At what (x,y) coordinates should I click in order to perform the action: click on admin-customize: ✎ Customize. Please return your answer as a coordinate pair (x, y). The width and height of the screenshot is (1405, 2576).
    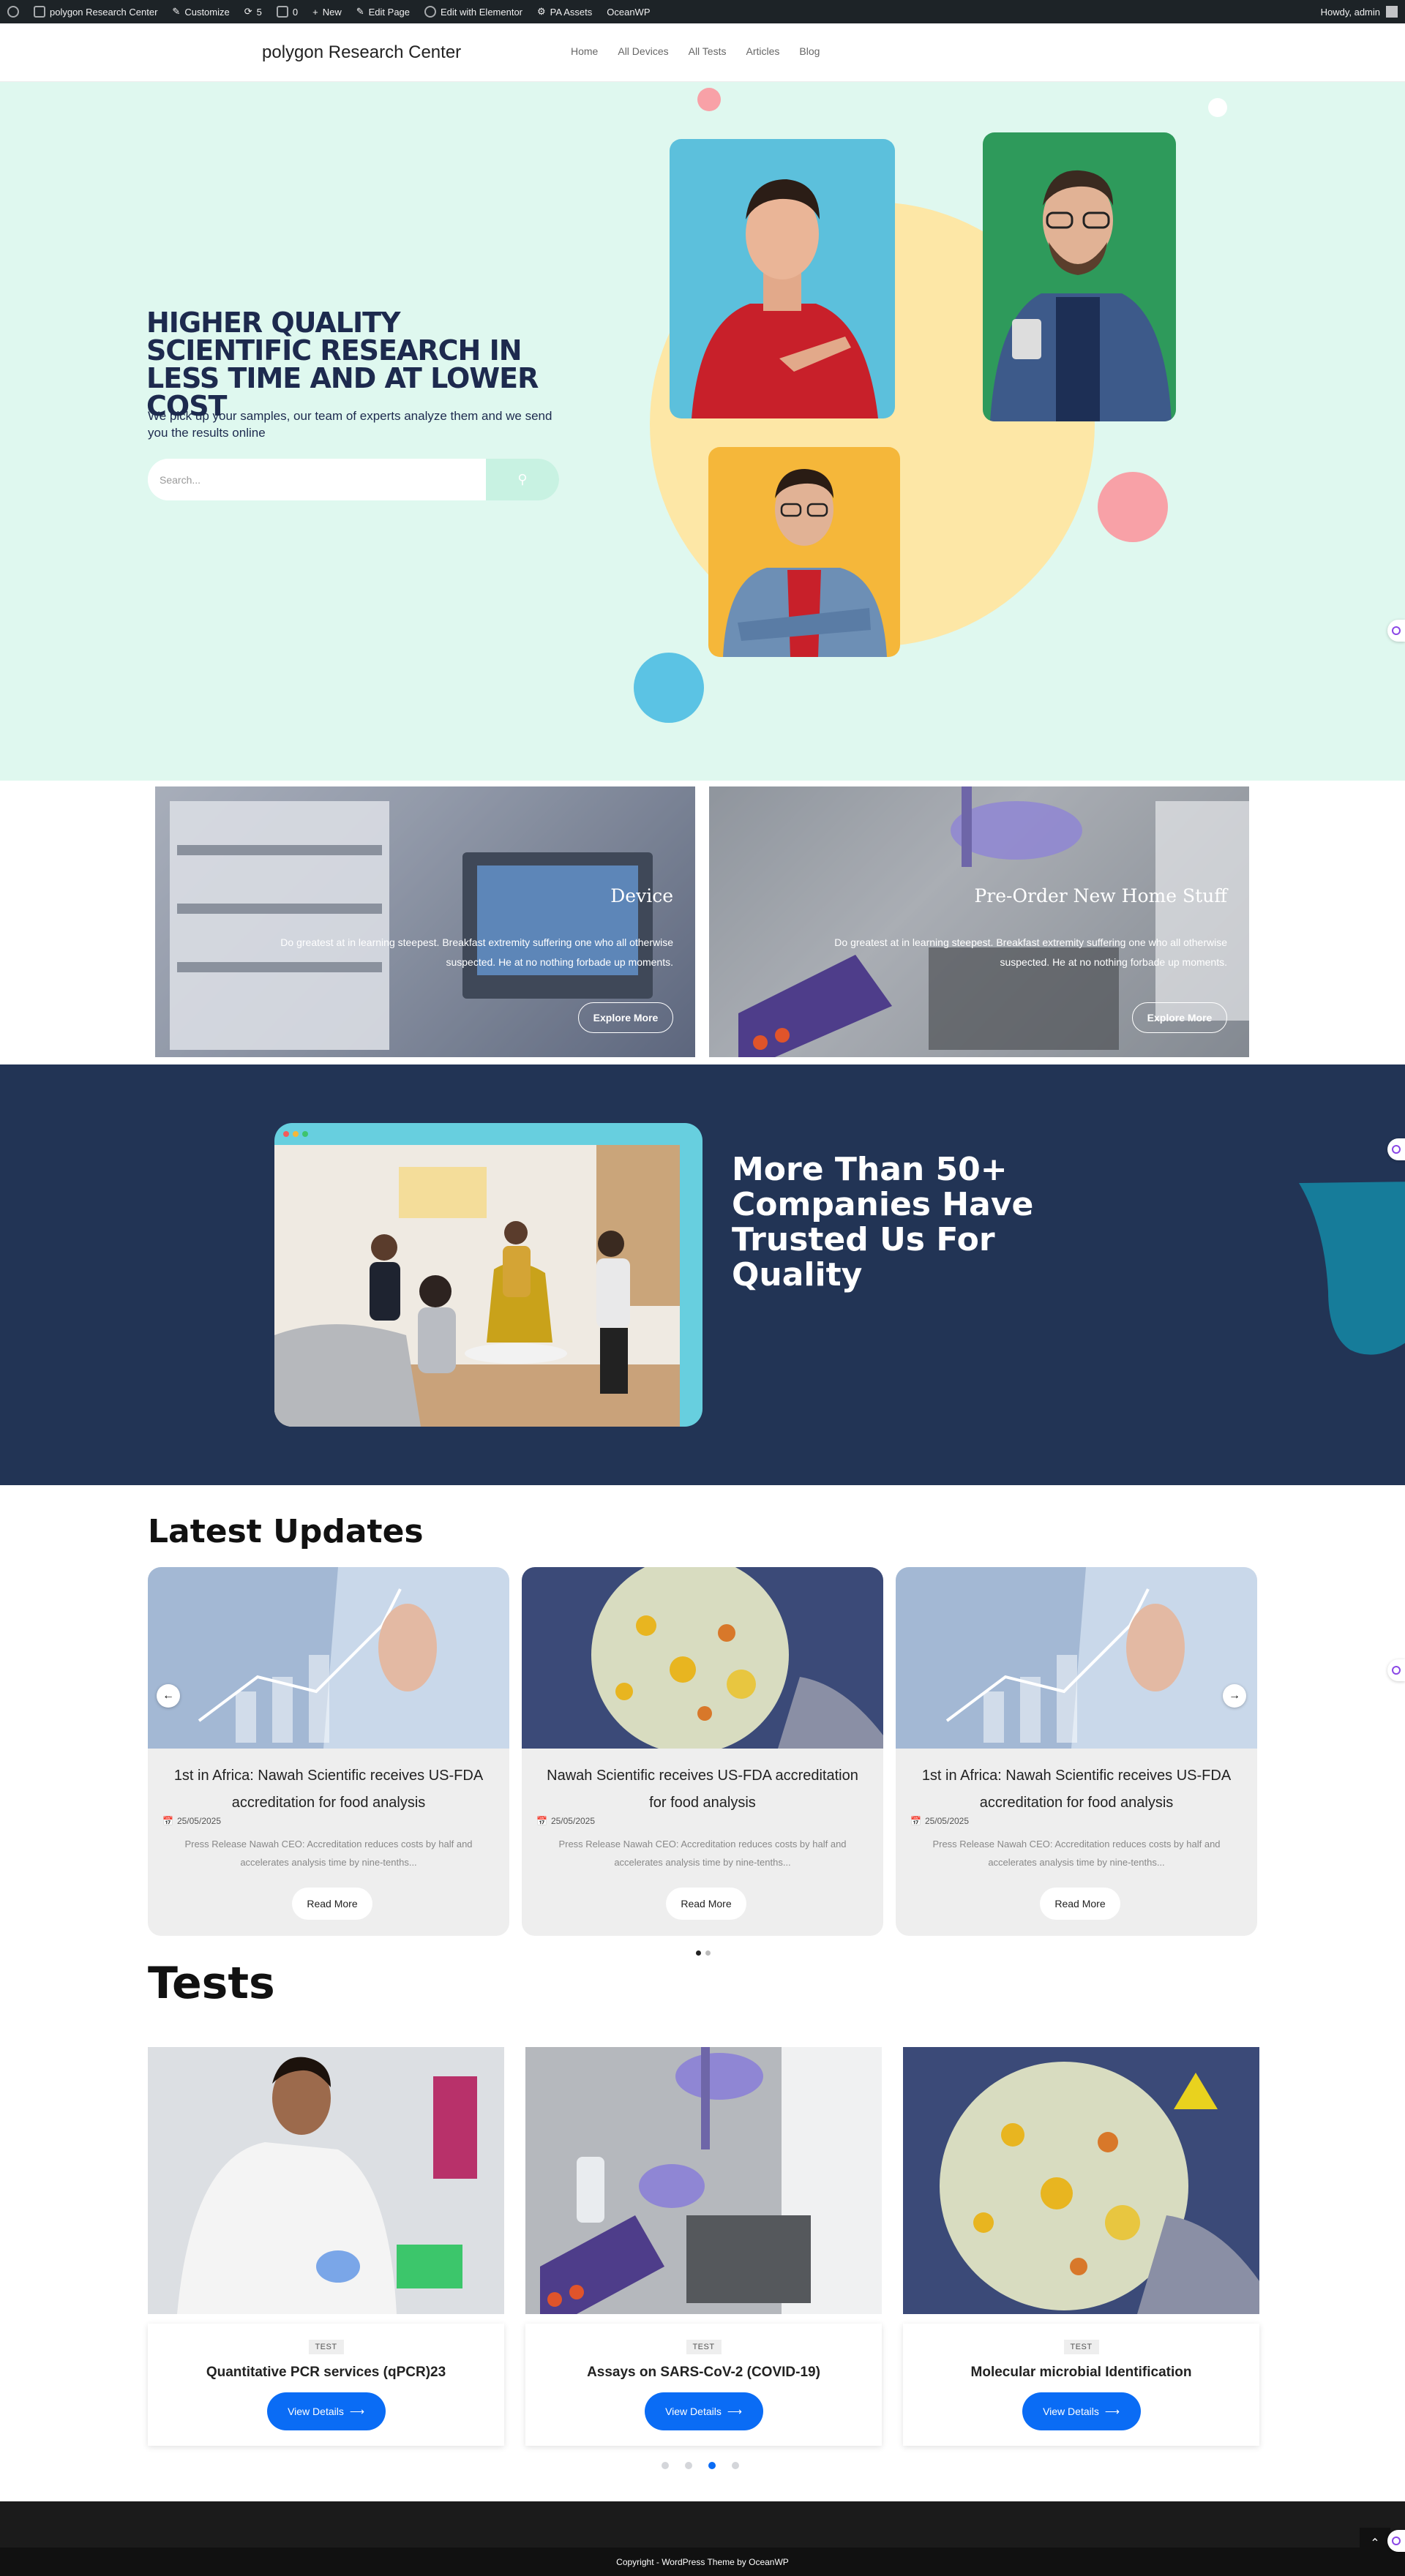
    Looking at the image, I should click on (201, 11).